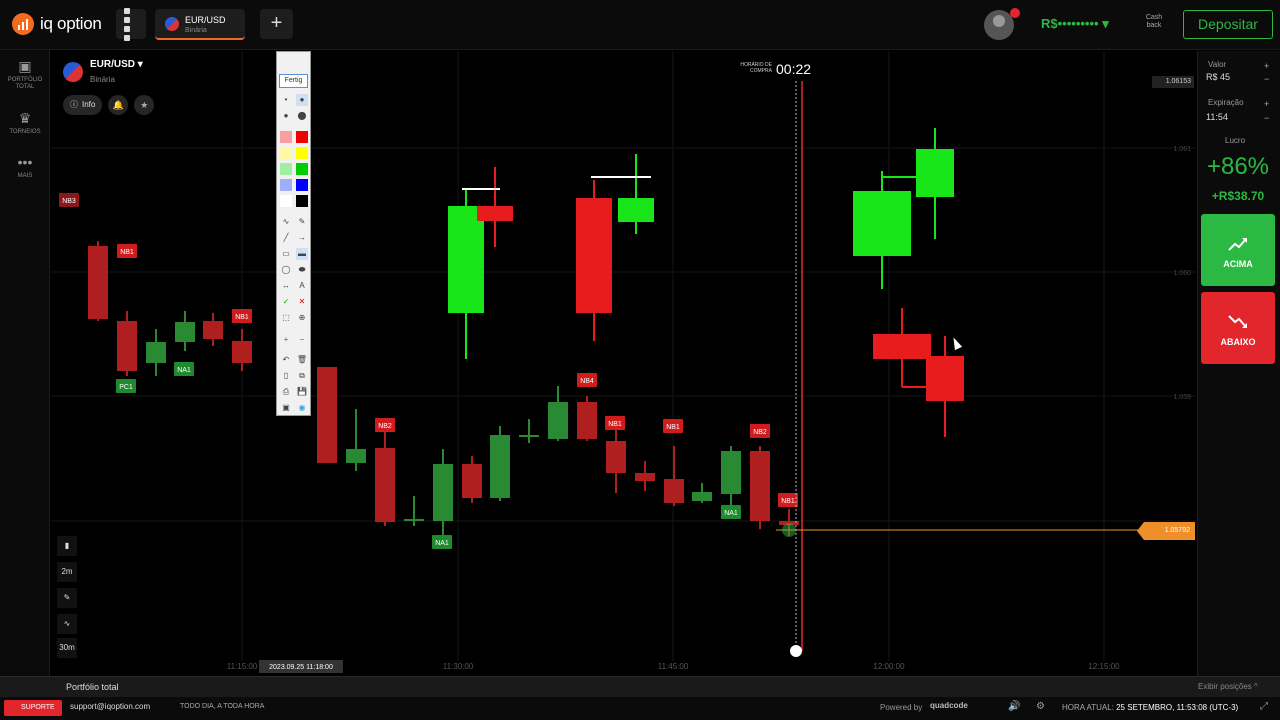  I want to click on alert-bell-button: 🔔, so click(118, 105).